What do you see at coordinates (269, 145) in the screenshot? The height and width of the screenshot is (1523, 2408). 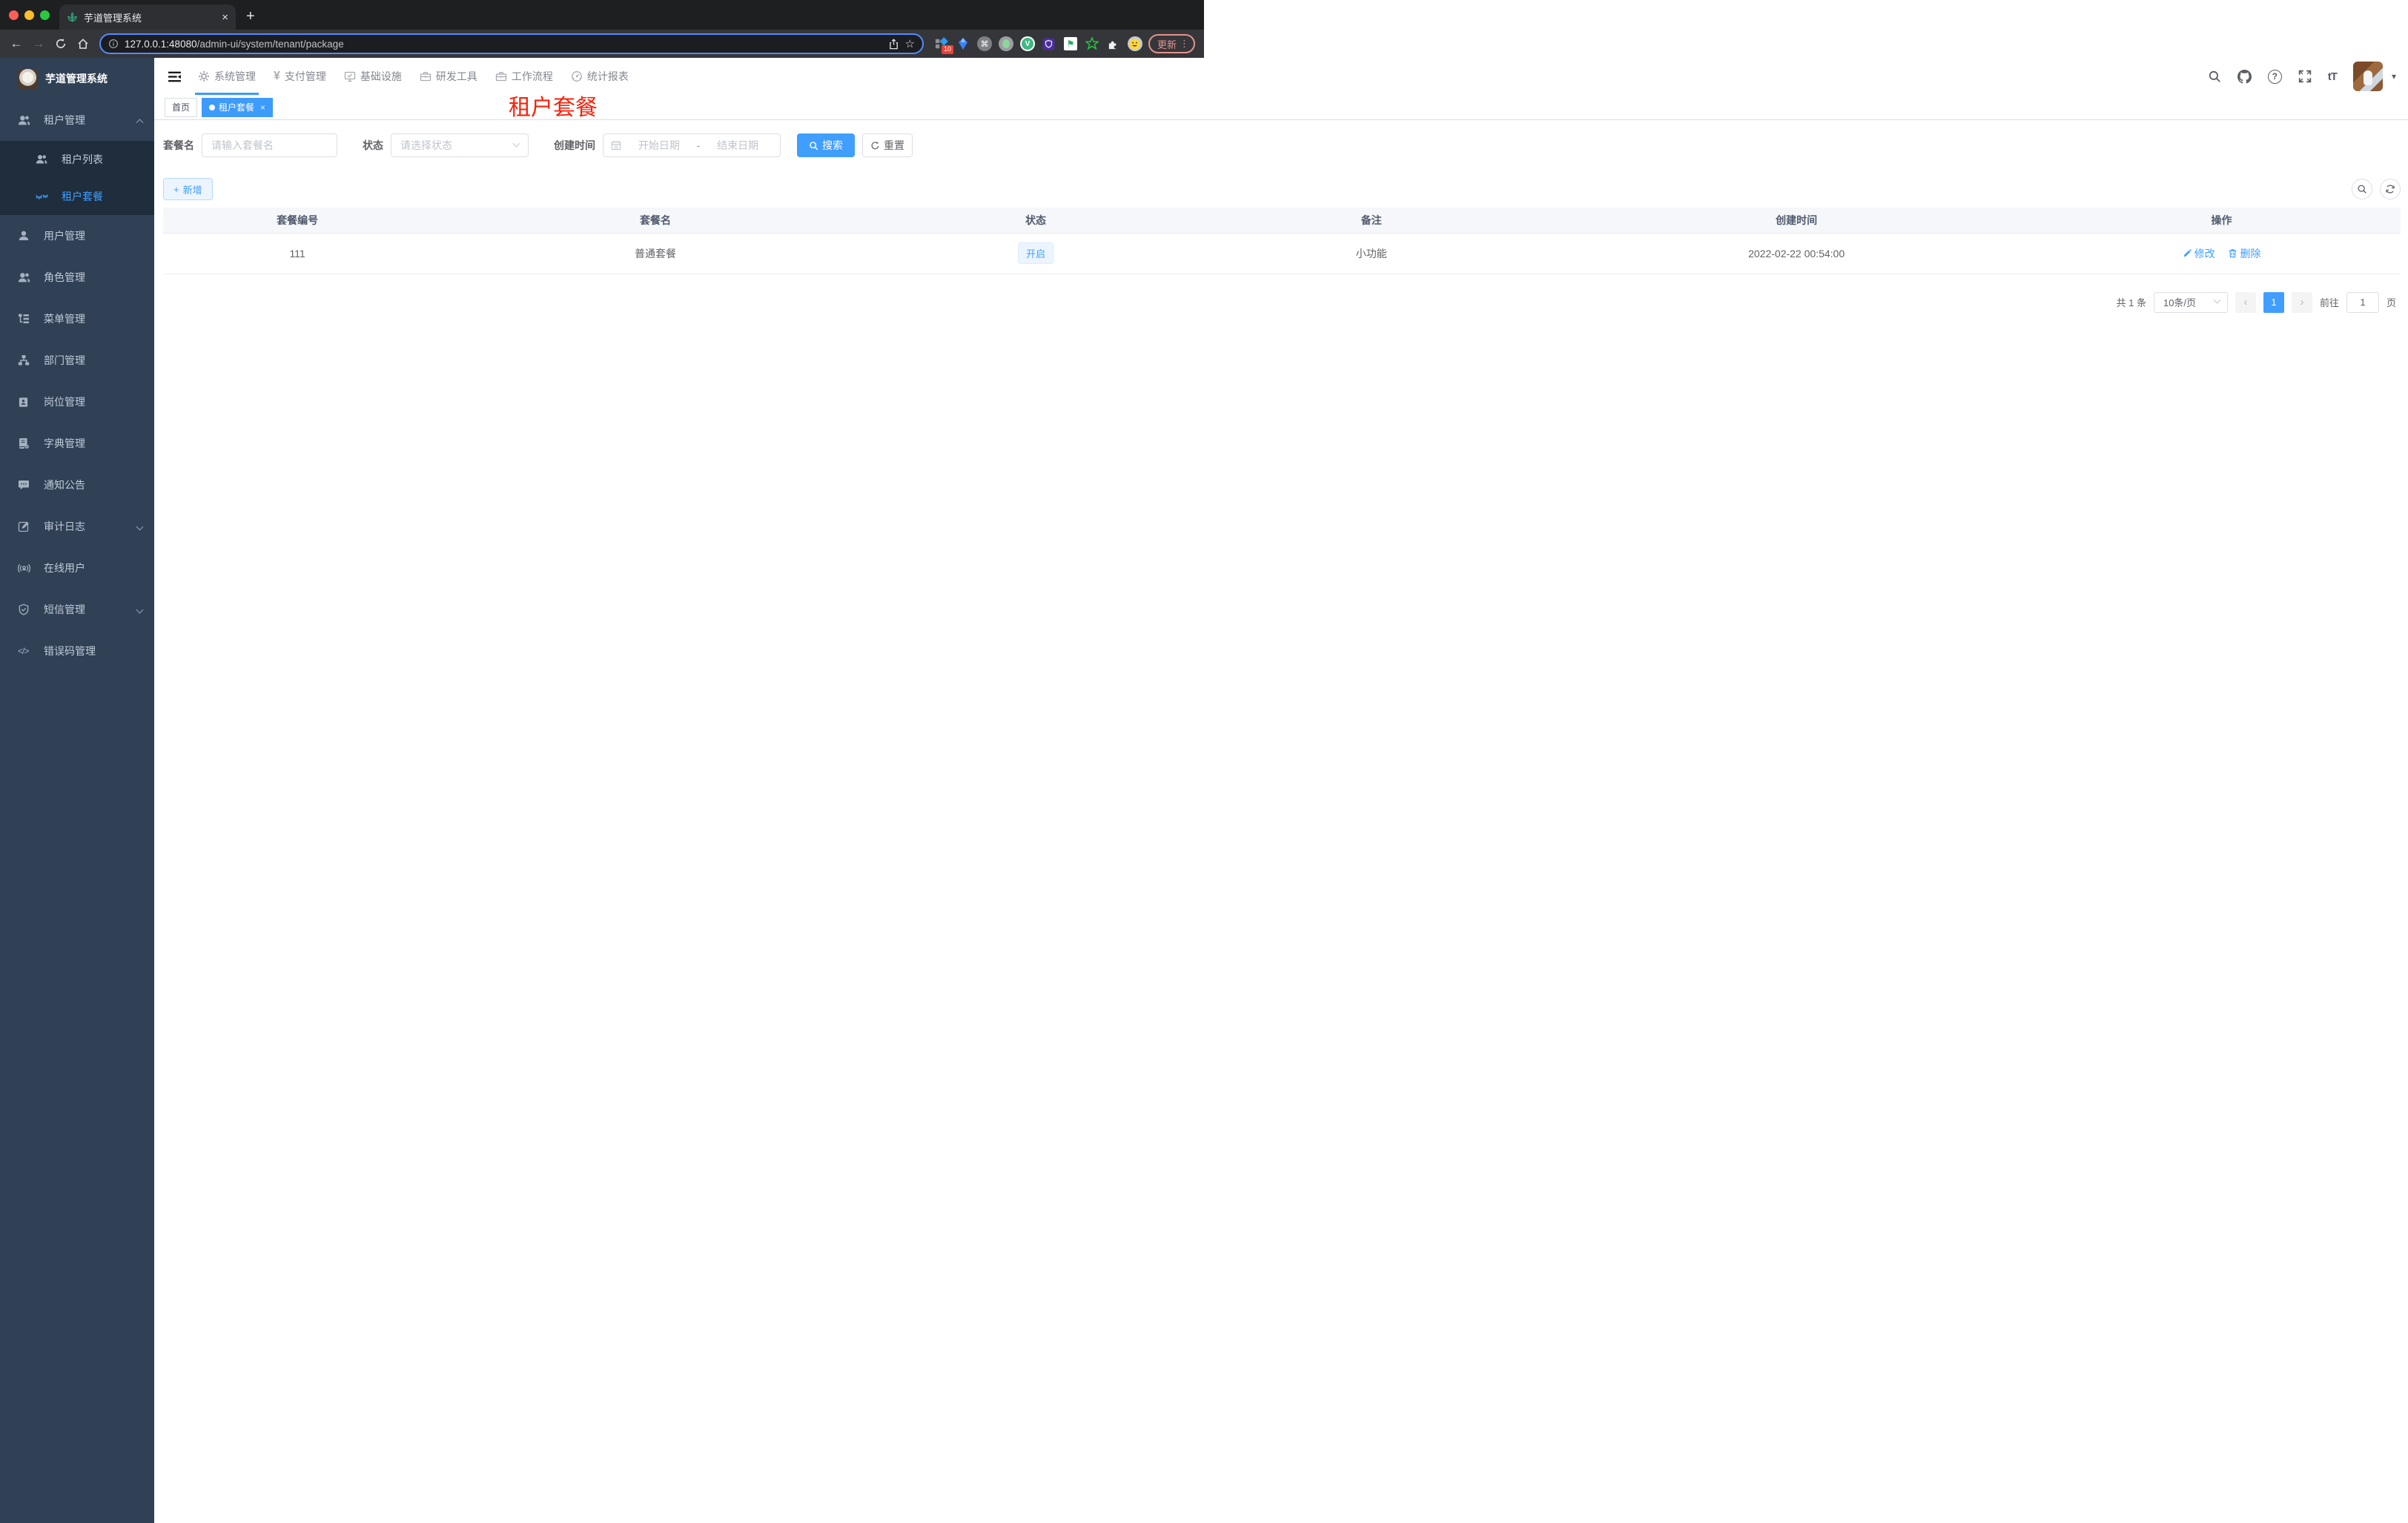 I see `package-name-input: 请输入套餐名` at bounding box center [269, 145].